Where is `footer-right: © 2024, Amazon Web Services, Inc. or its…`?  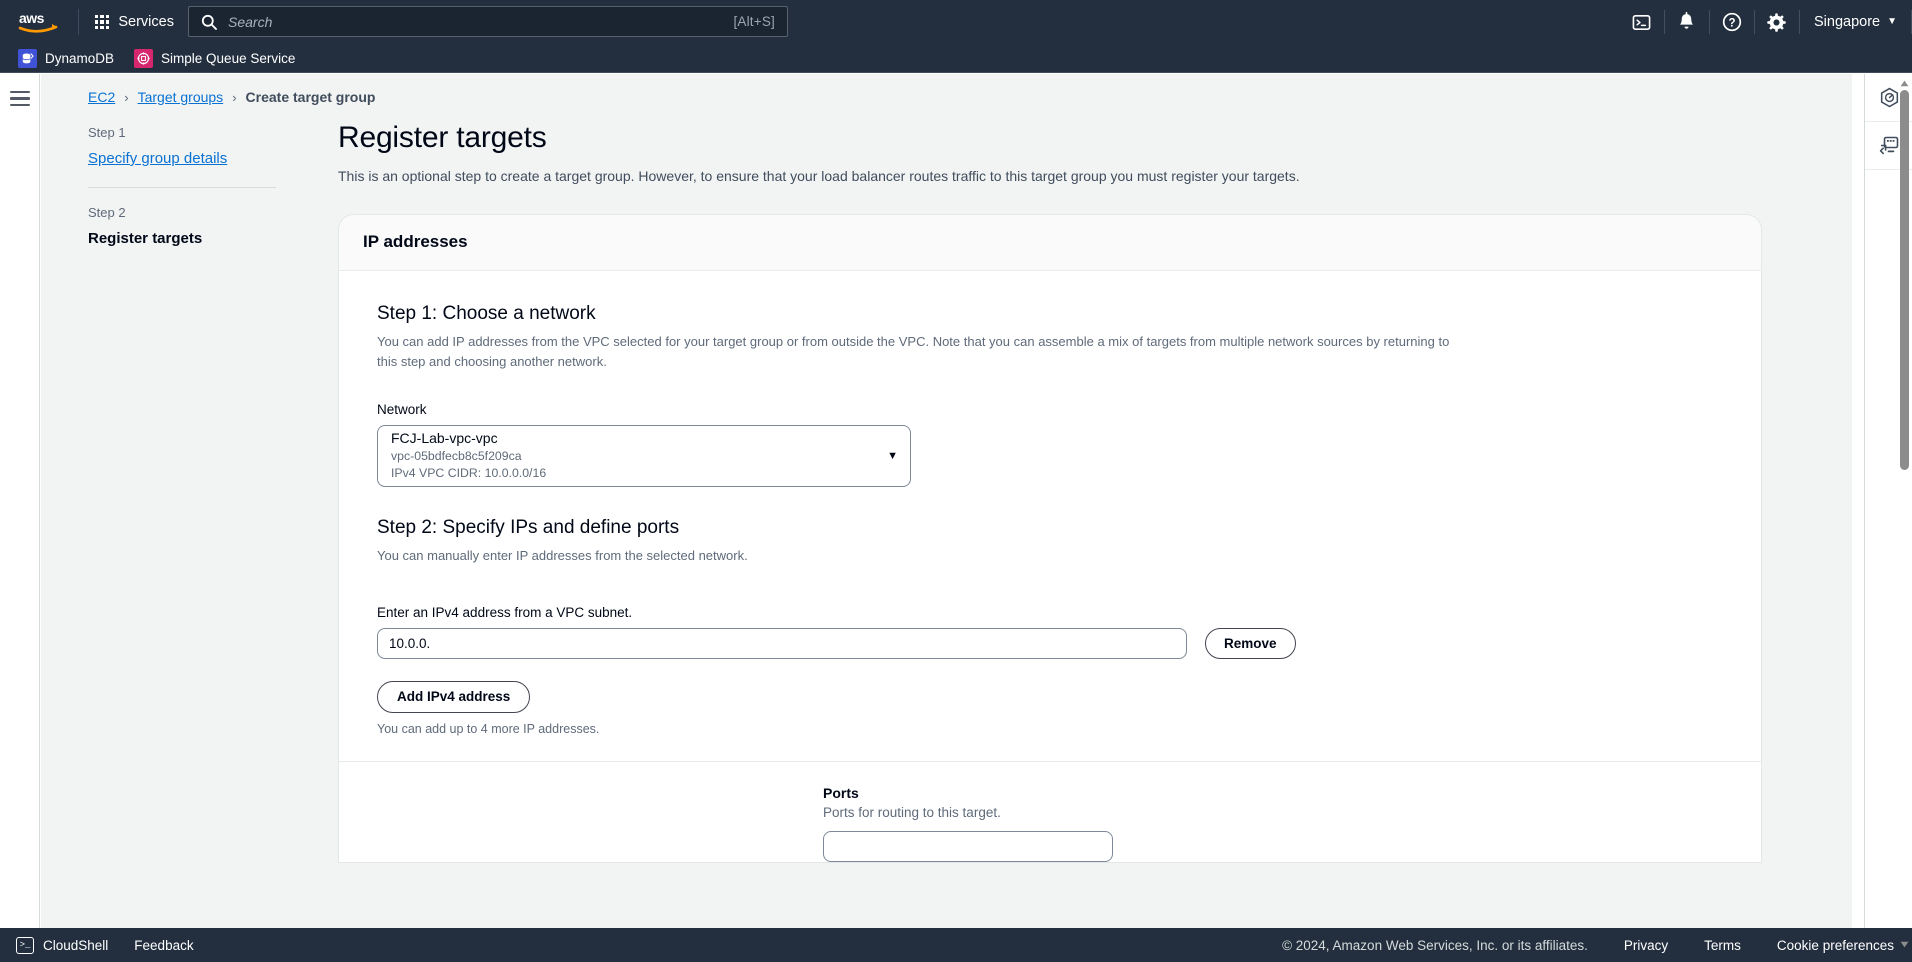
footer-right: © 2024, Amazon Web Services, Inc. or its… is located at coordinates (1597, 945).